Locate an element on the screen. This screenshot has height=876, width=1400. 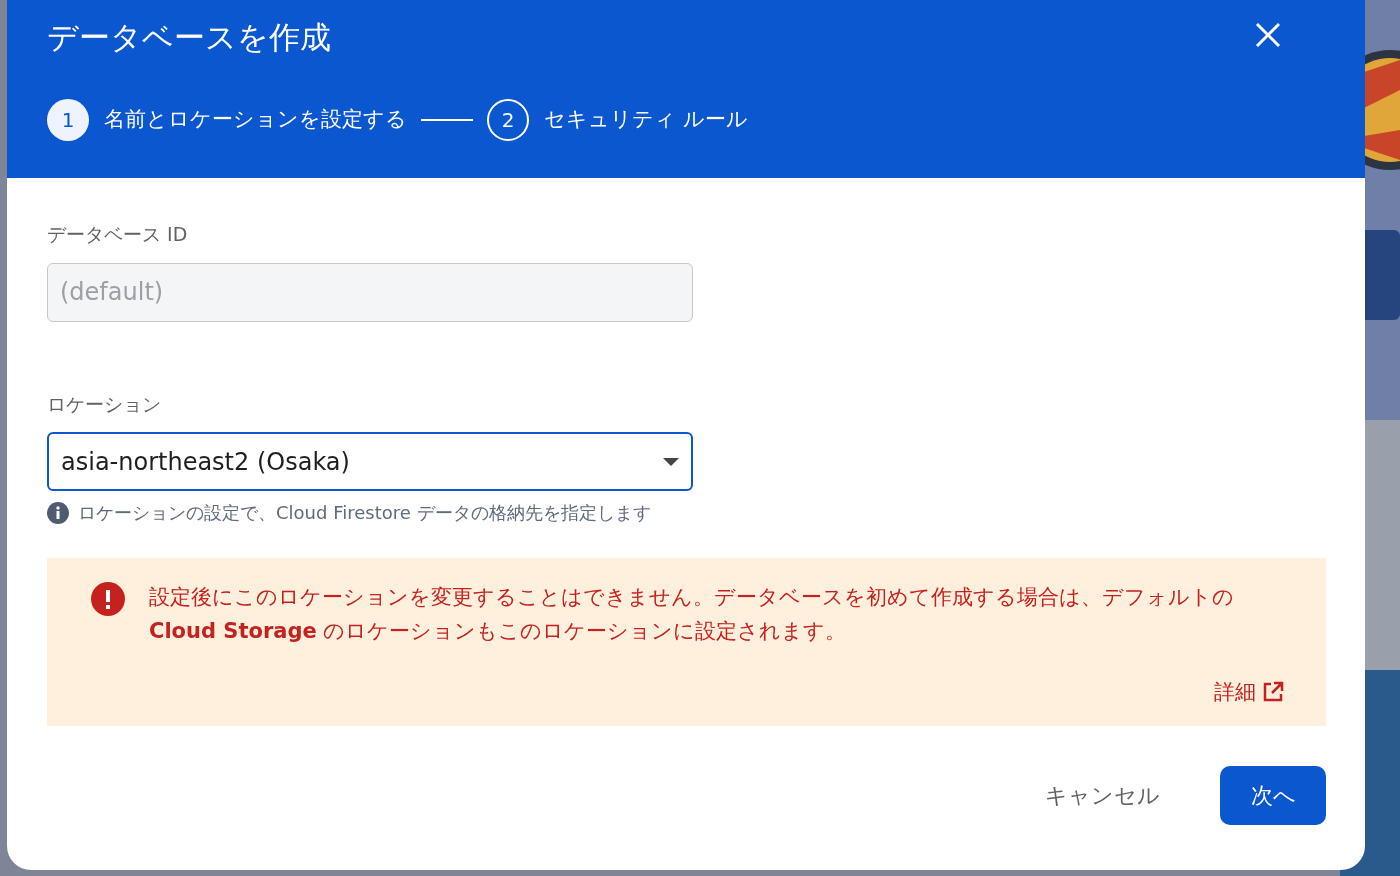
next-button: 次へ is located at coordinates (1273, 795).